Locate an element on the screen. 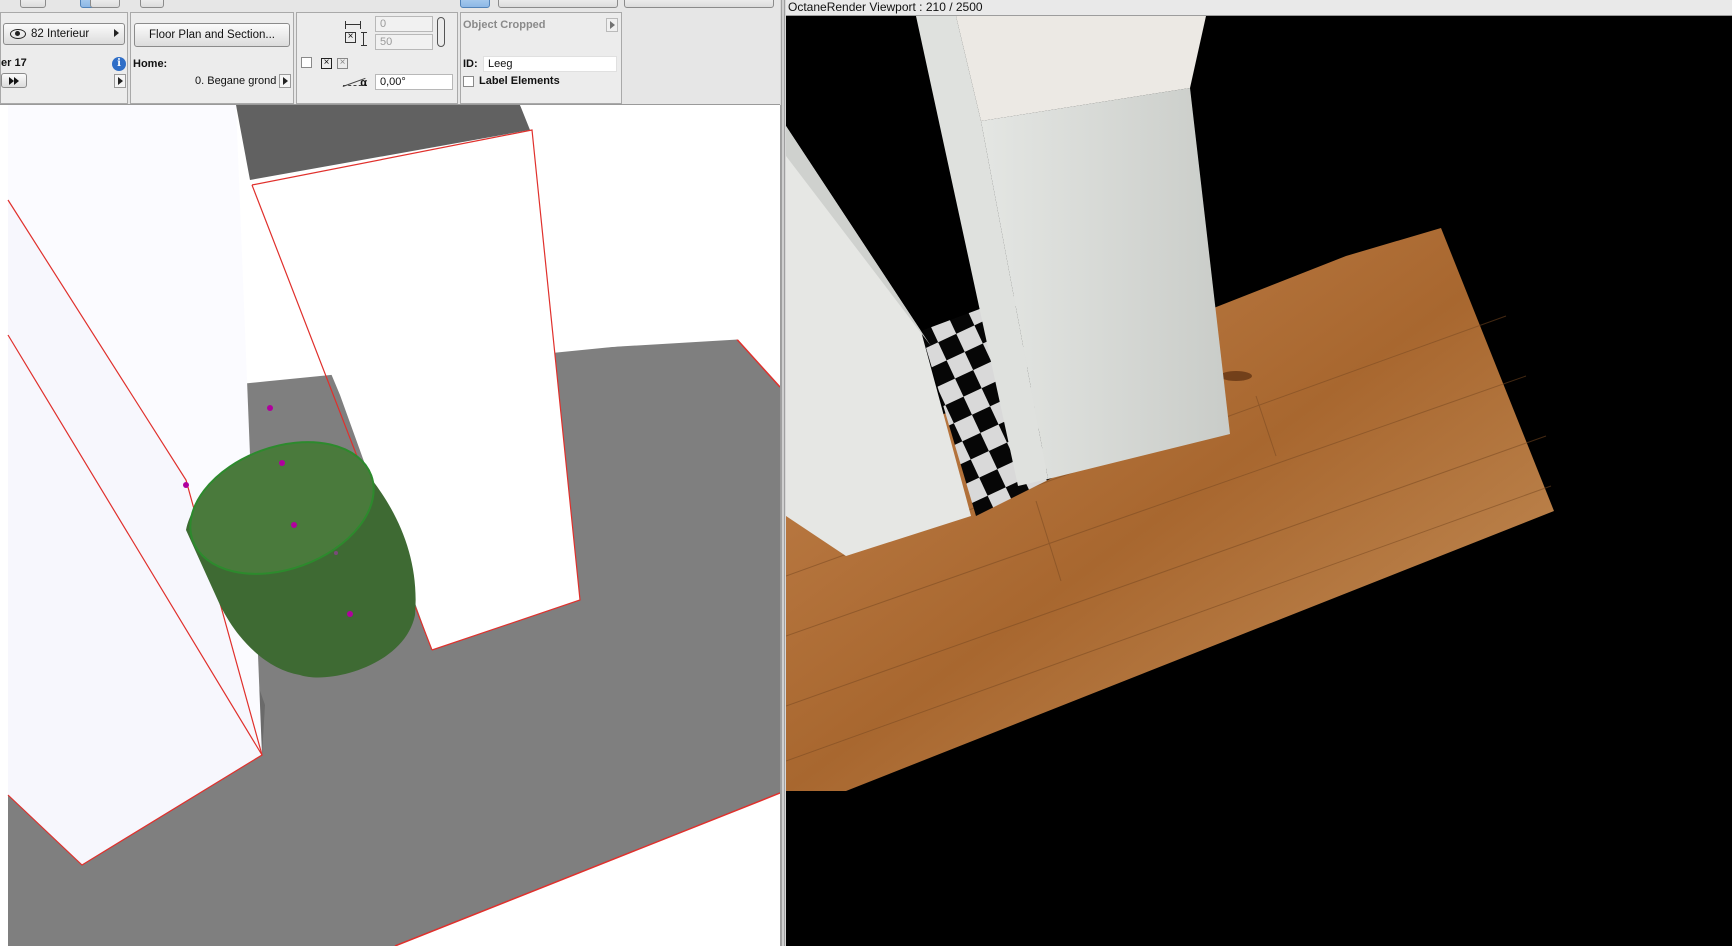 The height and width of the screenshot is (946, 1732). geometry-panel: × 0 50 × × α 0,00° is located at coordinates (377, 58).